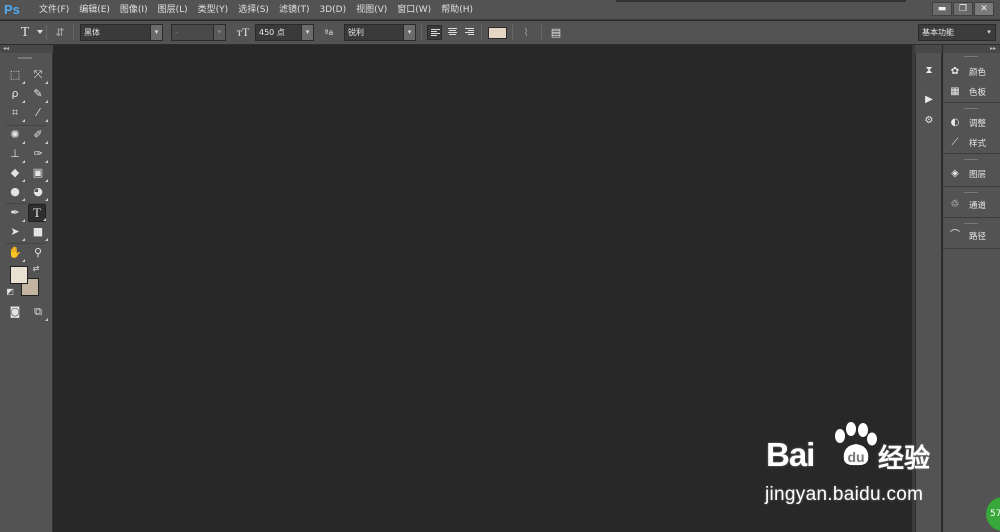 The width and height of the screenshot is (1000, 532). I want to click on foreground-color-swatch, so click(19, 275).